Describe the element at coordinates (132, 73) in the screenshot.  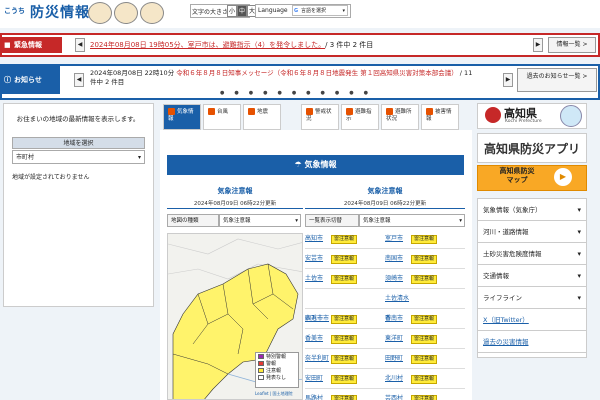
I see `notice-date: 2024年08月08日 22時10分` at that location.